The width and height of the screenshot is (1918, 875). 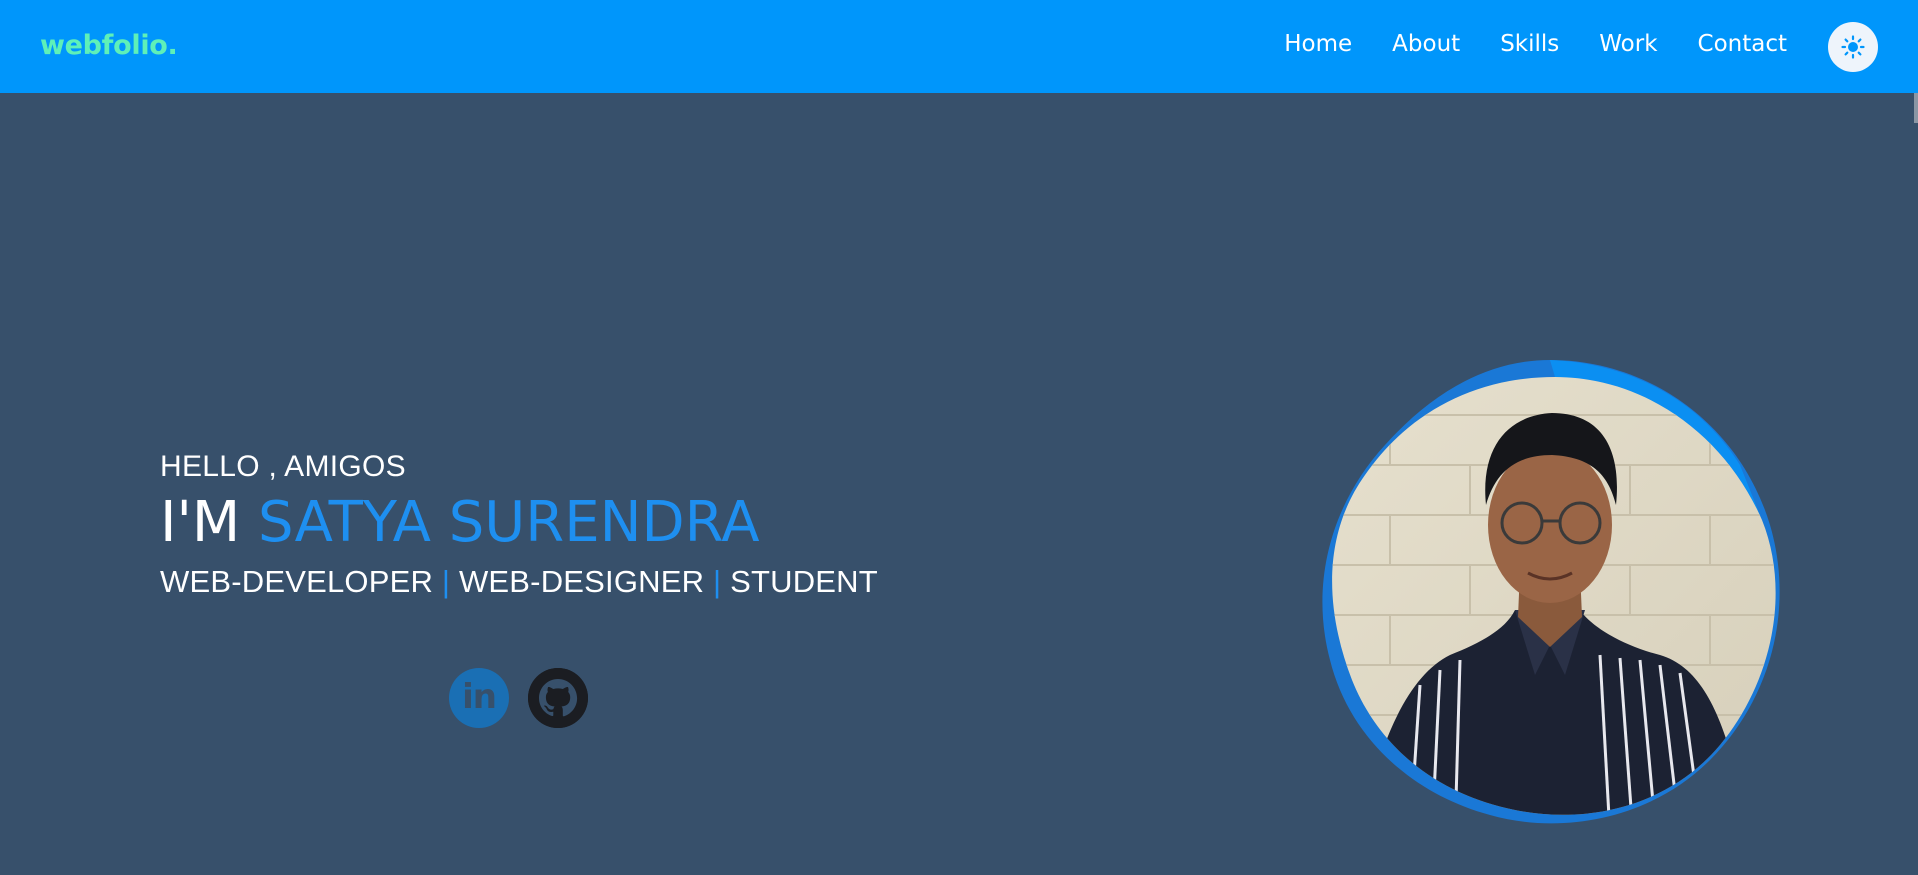 I want to click on nav-about: About, so click(x=1426, y=44).